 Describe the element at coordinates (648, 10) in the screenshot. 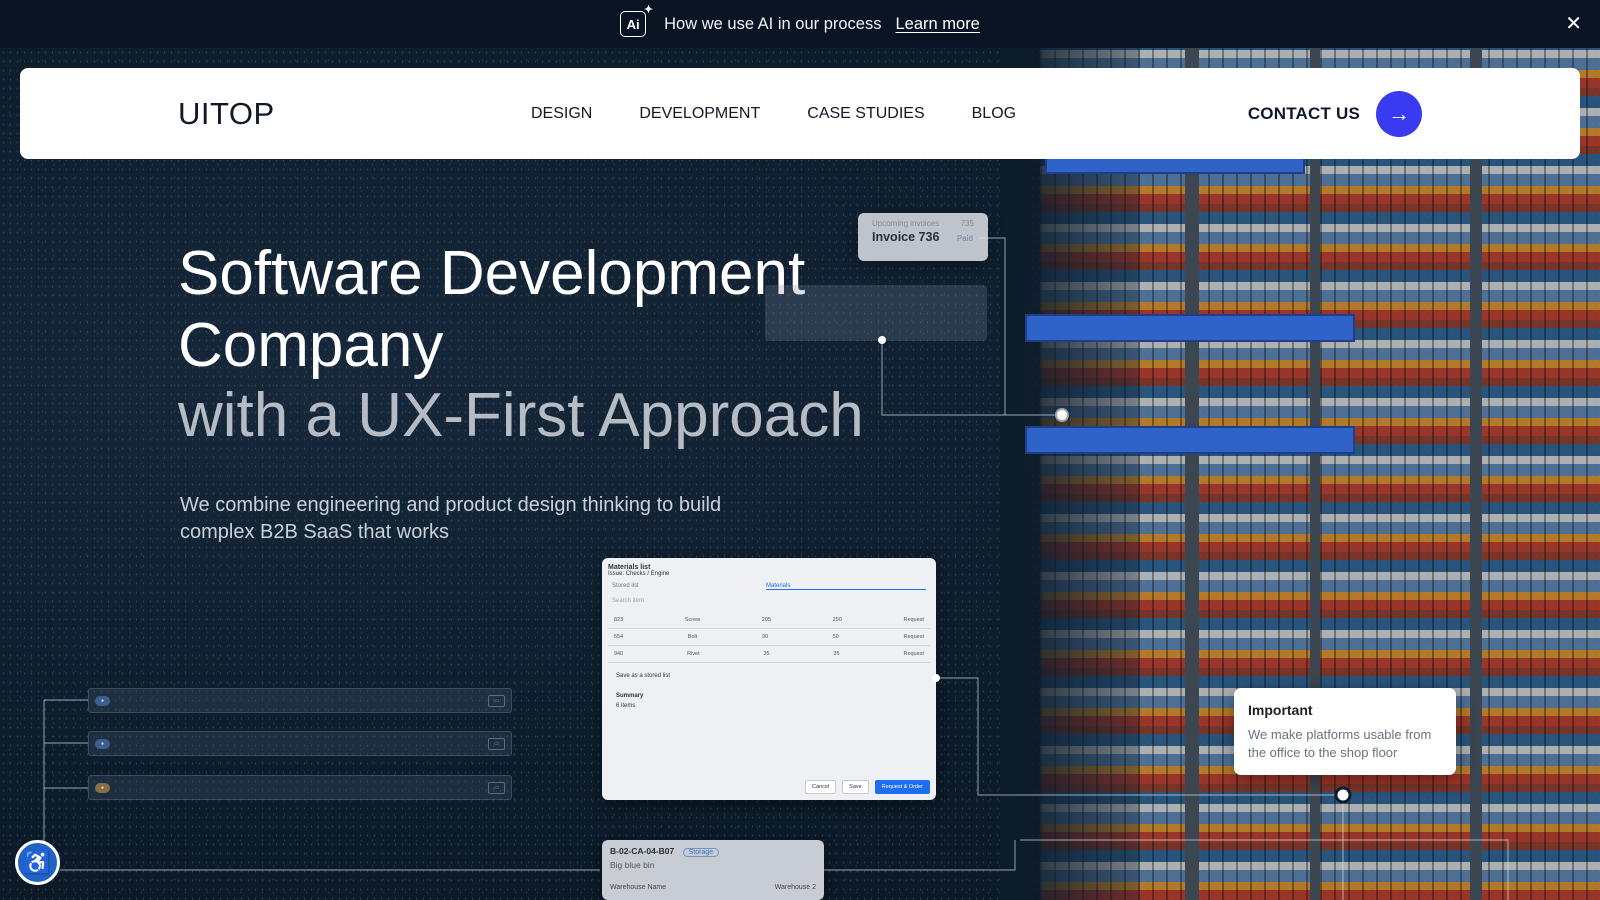

I see `sparkle-icon: ✦` at that location.